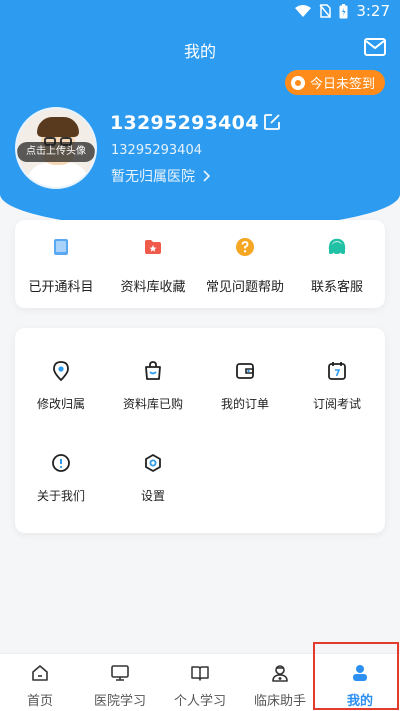 Image resolution: width=400 pixels, height=711 pixels. Describe the element at coordinates (272, 122) in the screenshot. I see `edit-icon` at that location.